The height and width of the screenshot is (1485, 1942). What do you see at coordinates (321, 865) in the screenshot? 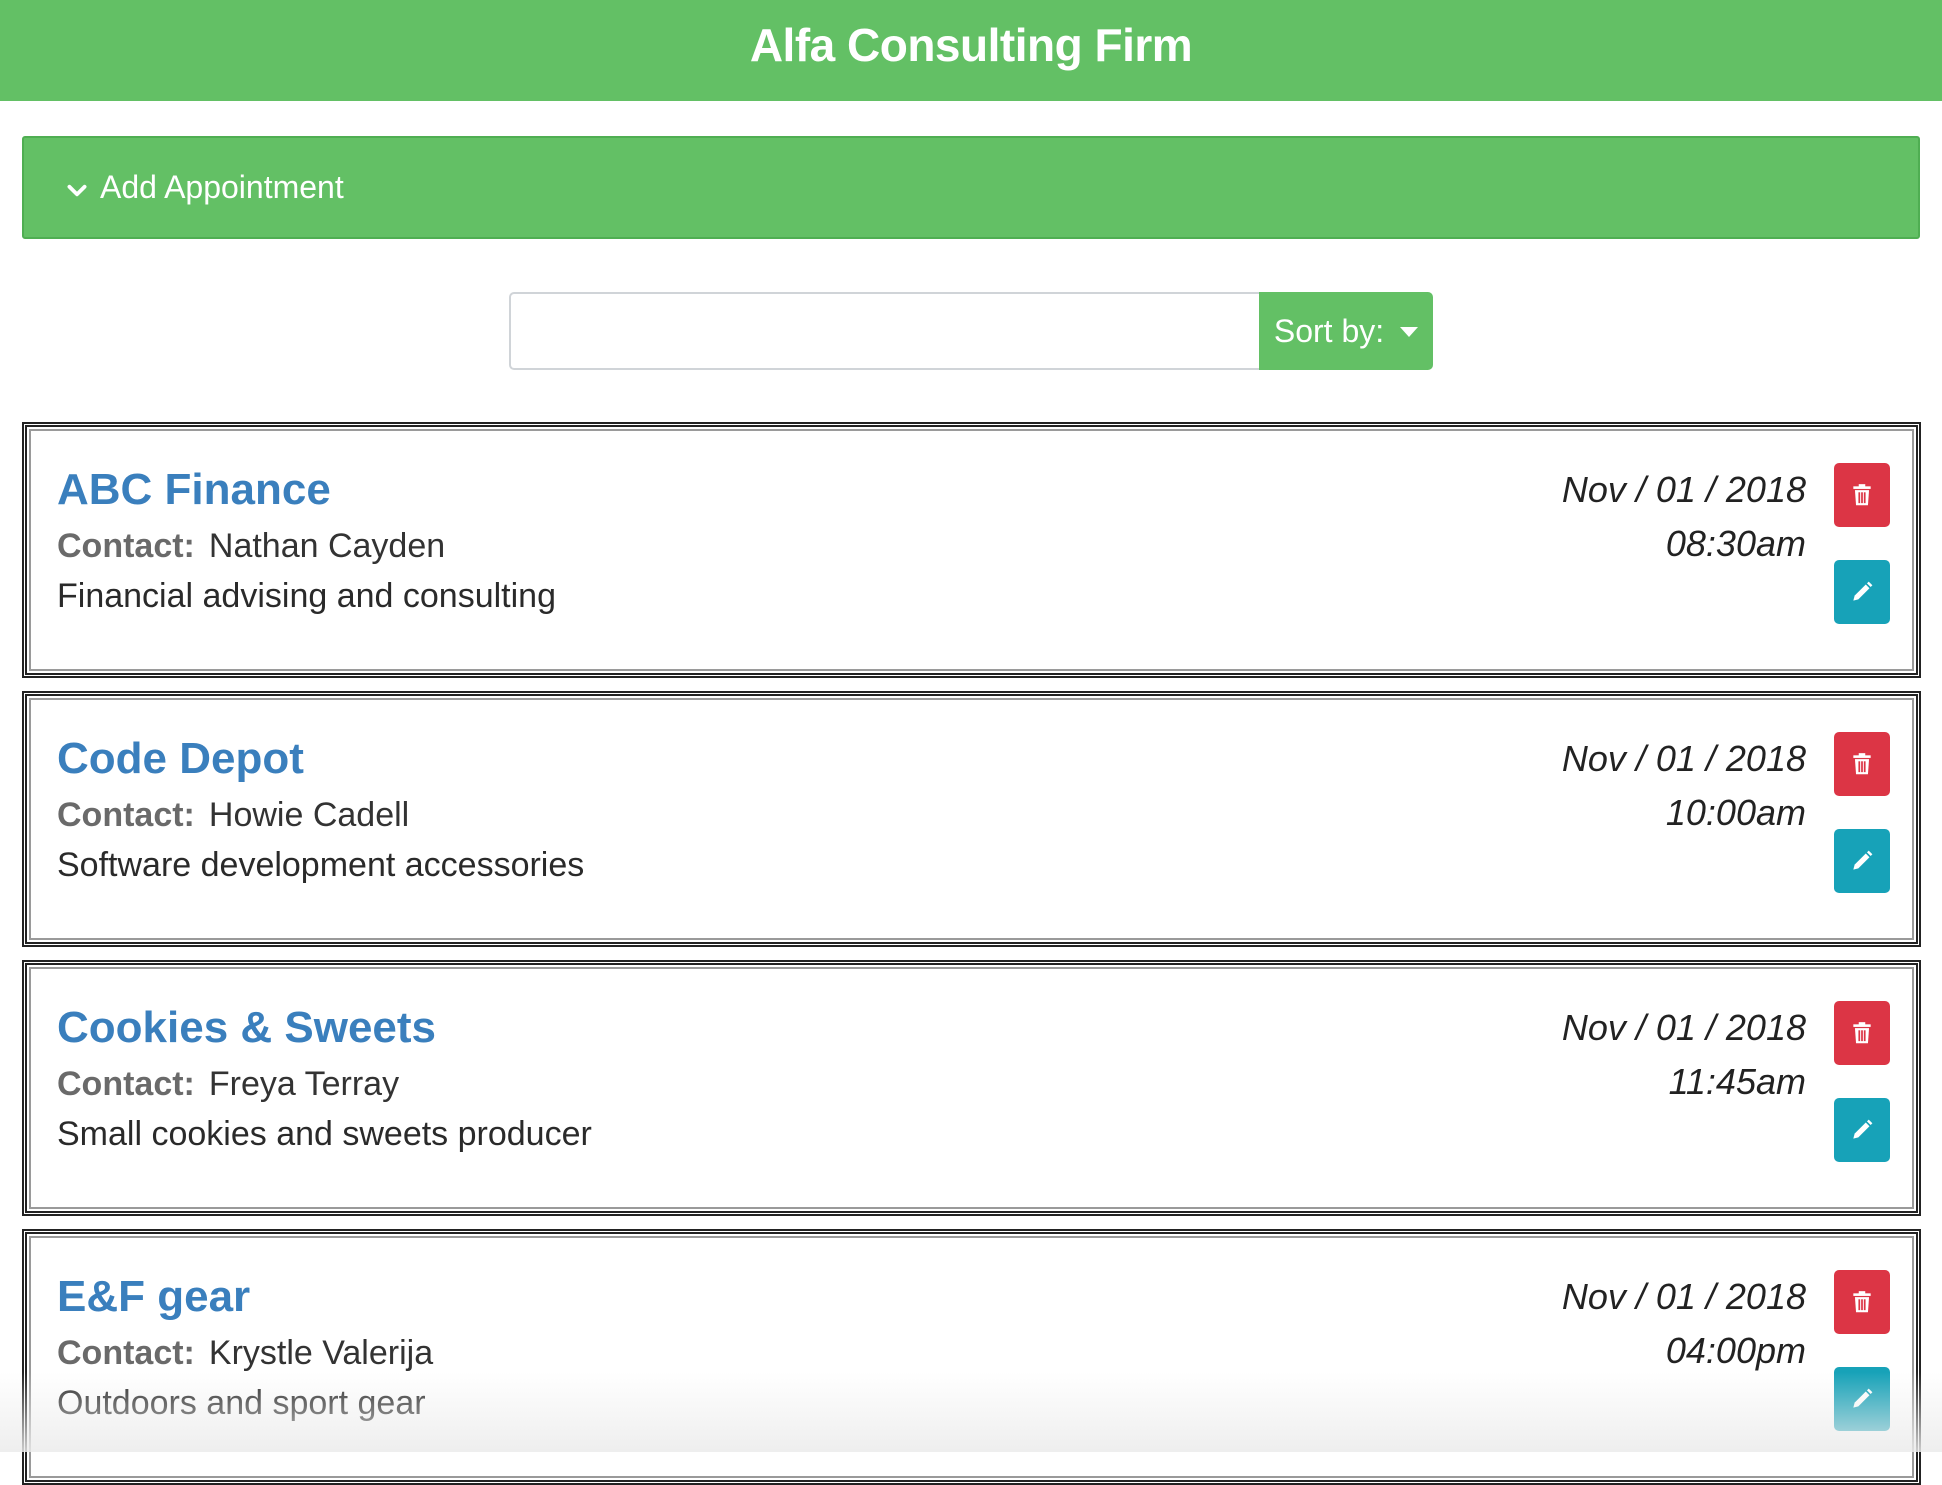
I see `appointment-description: Software development accessories` at bounding box center [321, 865].